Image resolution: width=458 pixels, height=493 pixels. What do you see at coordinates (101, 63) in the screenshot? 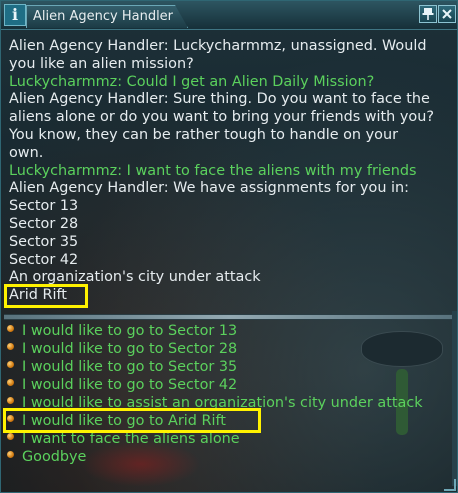
I see `conversation-line: you like an alien mission?` at bounding box center [101, 63].